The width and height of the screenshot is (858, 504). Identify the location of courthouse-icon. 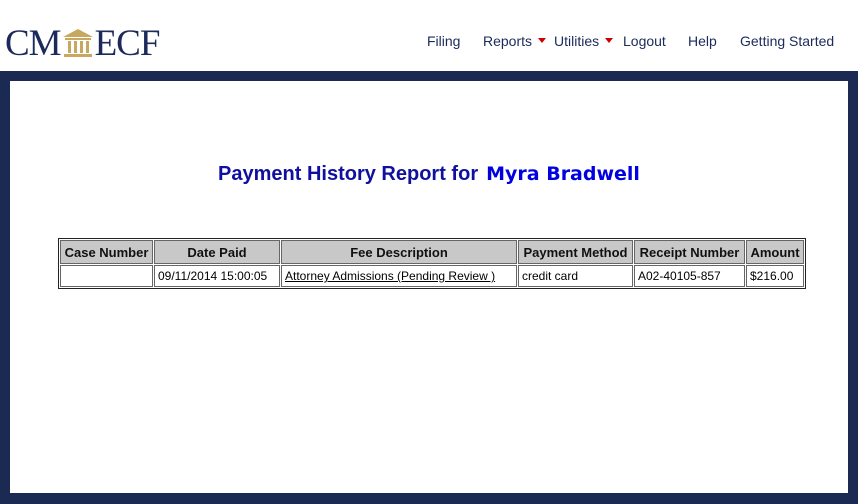
(77, 43).